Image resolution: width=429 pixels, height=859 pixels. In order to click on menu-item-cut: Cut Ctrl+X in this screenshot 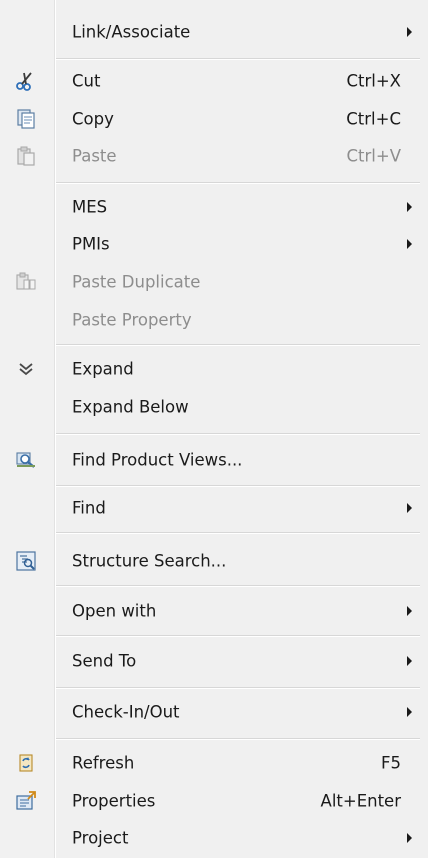, I will do `click(214, 81)`.